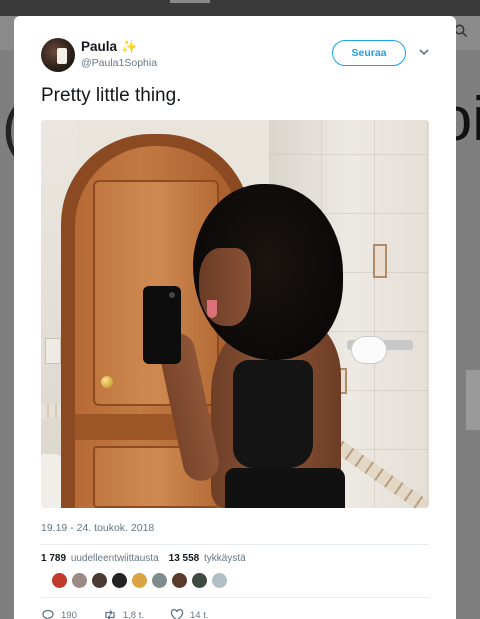 The image size is (480, 619). Describe the element at coordinates (53, 351) in the screenshot. I see `photo-light-switch` at that location.